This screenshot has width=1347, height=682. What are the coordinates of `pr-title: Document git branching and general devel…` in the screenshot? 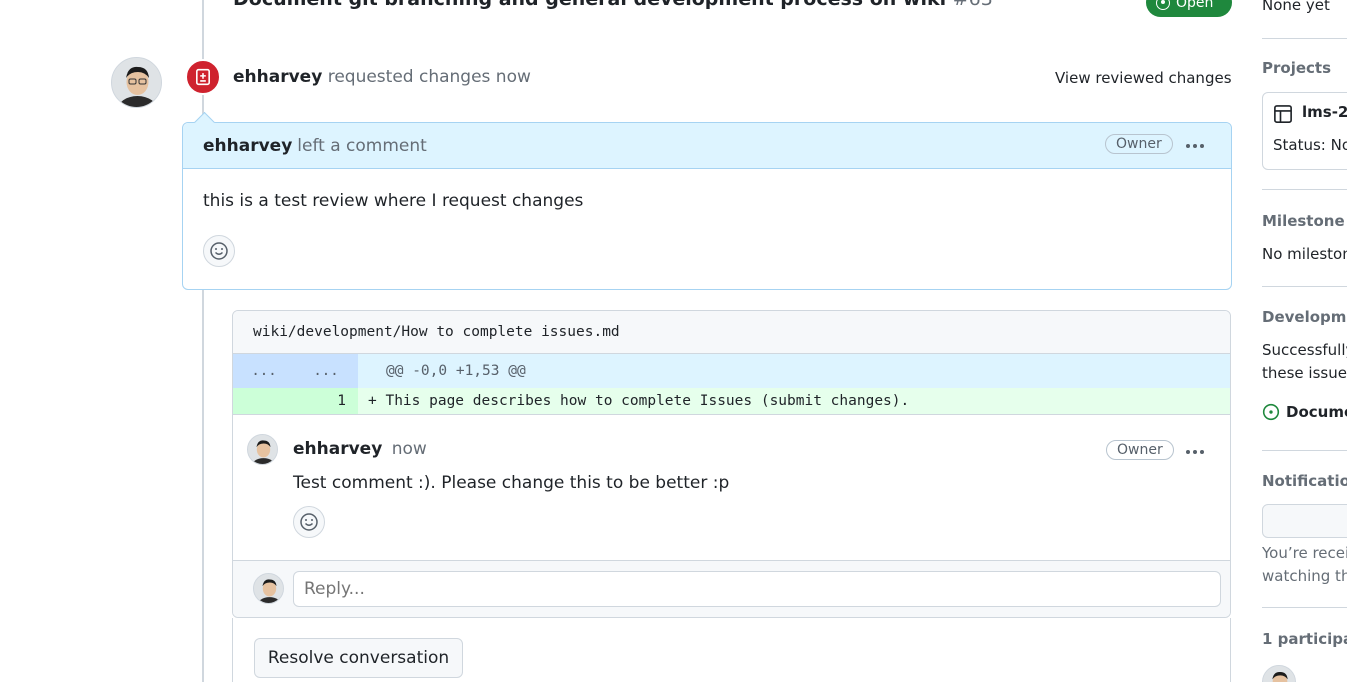 It's located at (613, 5).